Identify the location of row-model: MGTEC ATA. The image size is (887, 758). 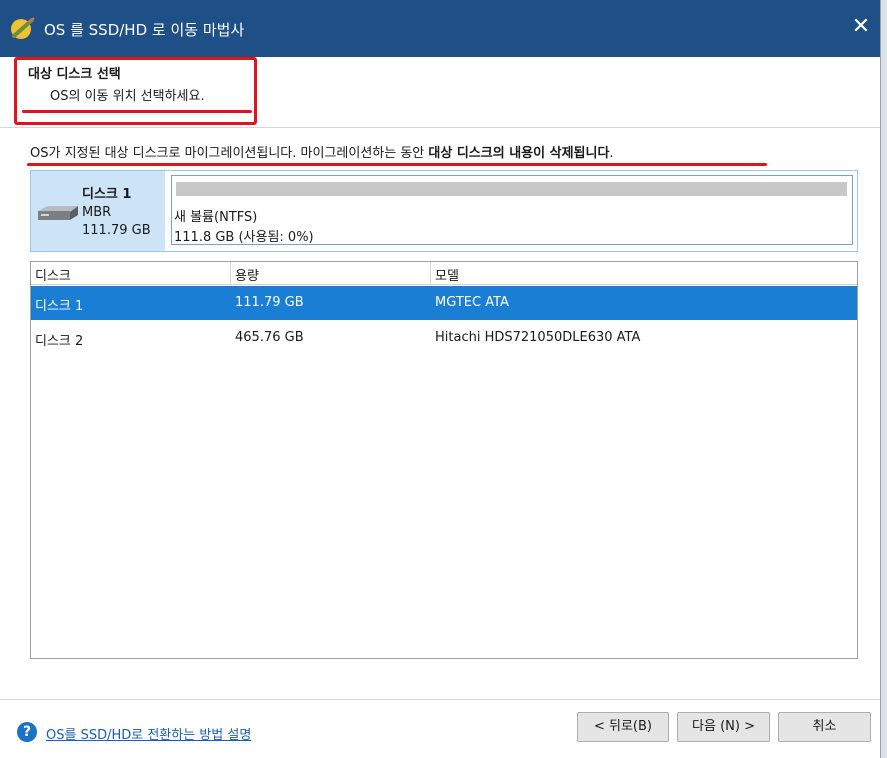
(472, 302).